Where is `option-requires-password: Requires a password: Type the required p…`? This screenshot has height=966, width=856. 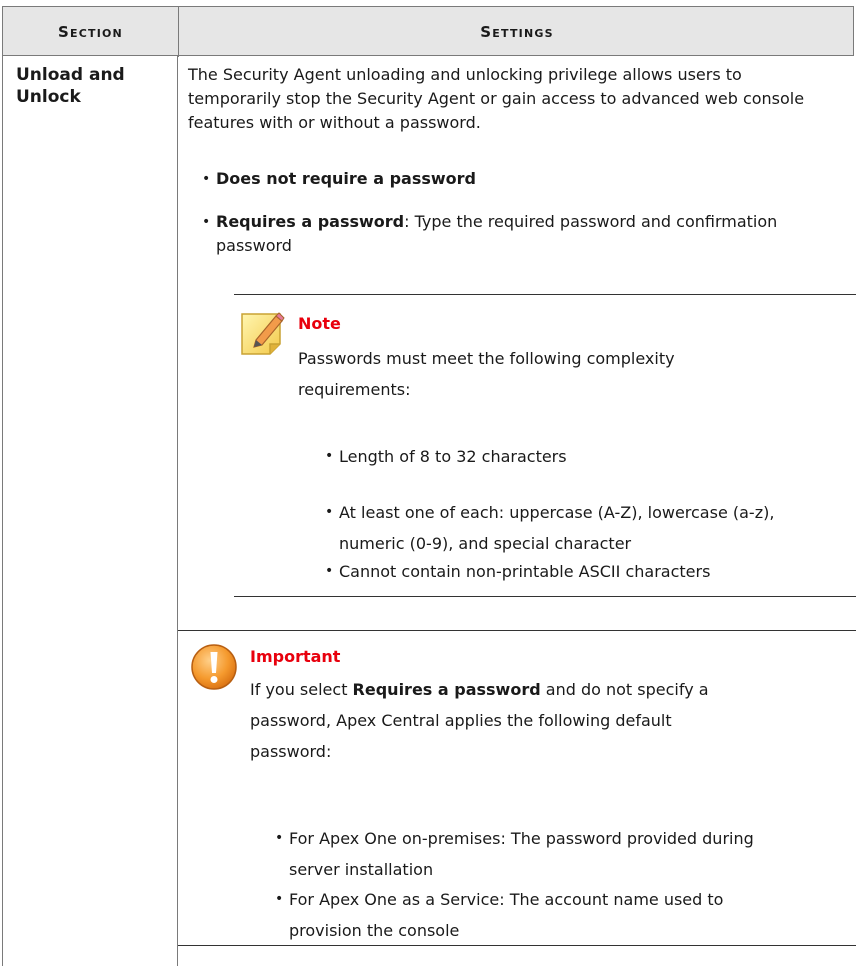 option-requires-password: Requires a password: Type the required p… is located at coordinates (519, 234).